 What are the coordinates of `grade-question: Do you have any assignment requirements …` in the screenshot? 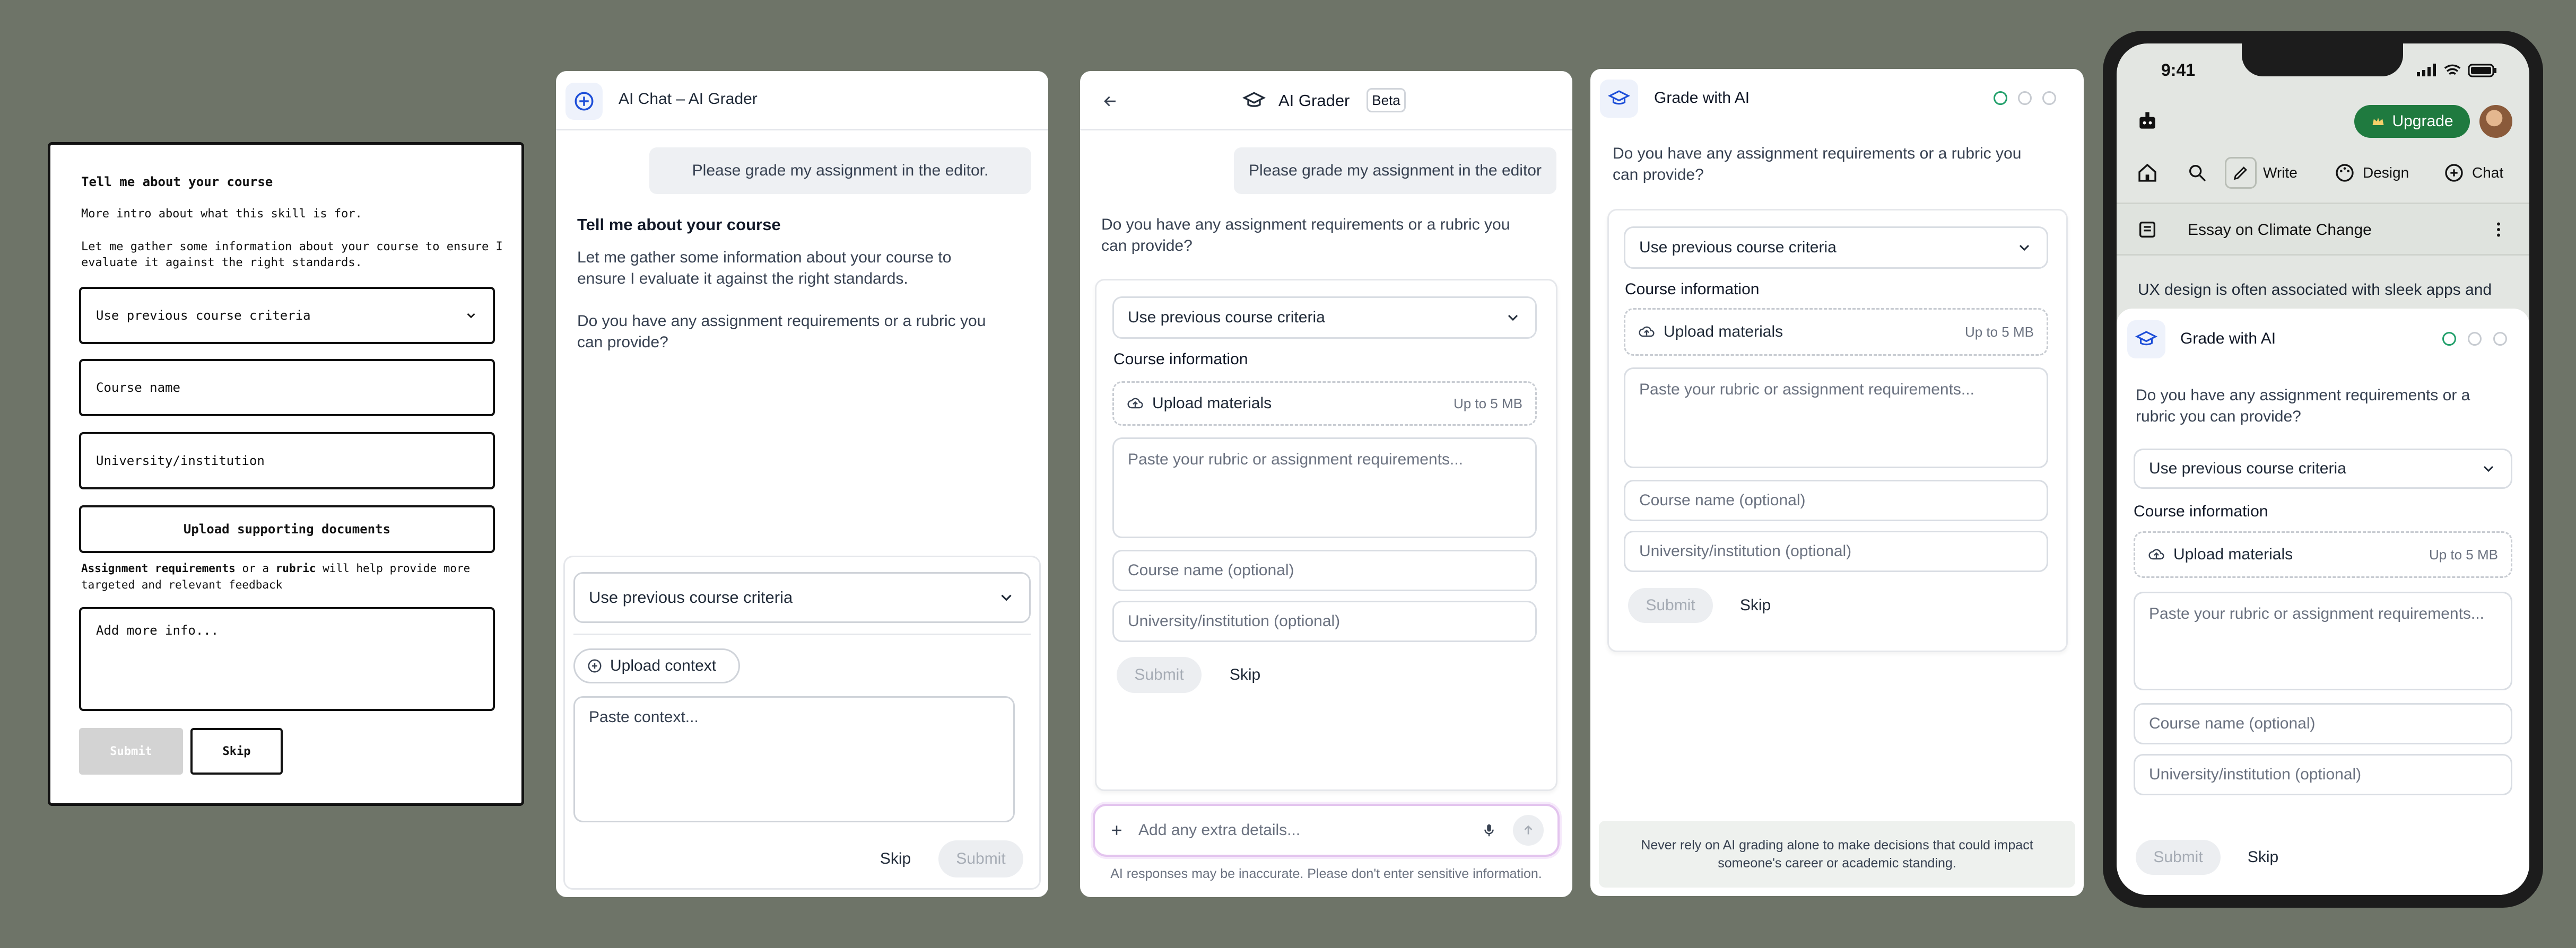 It's located at (1817, 164).